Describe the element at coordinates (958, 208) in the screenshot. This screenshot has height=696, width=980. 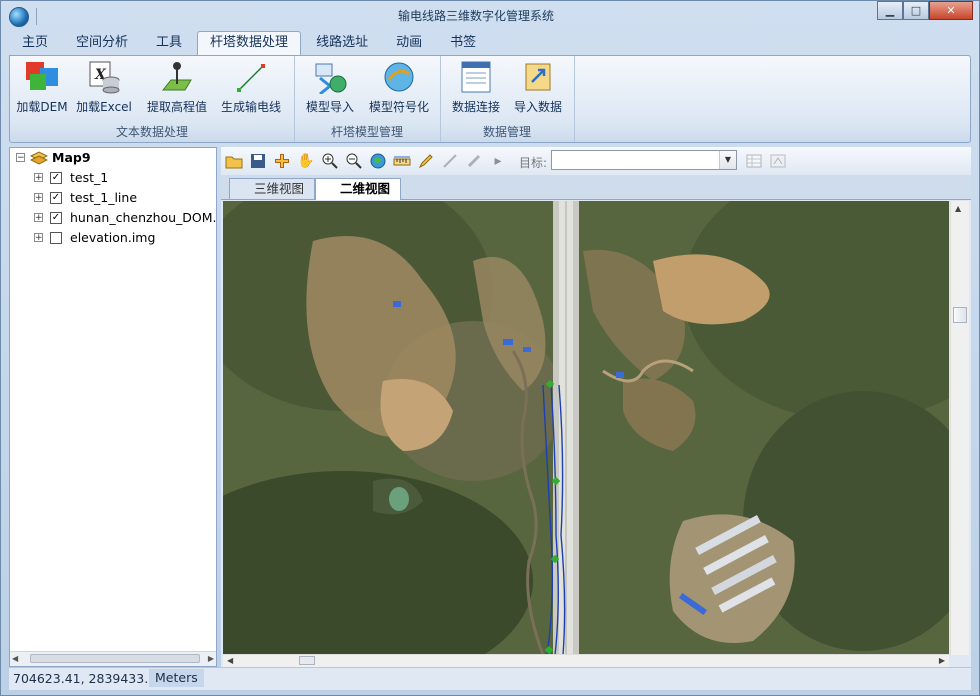
I see `scroll-up-icon: ▲` at that location.